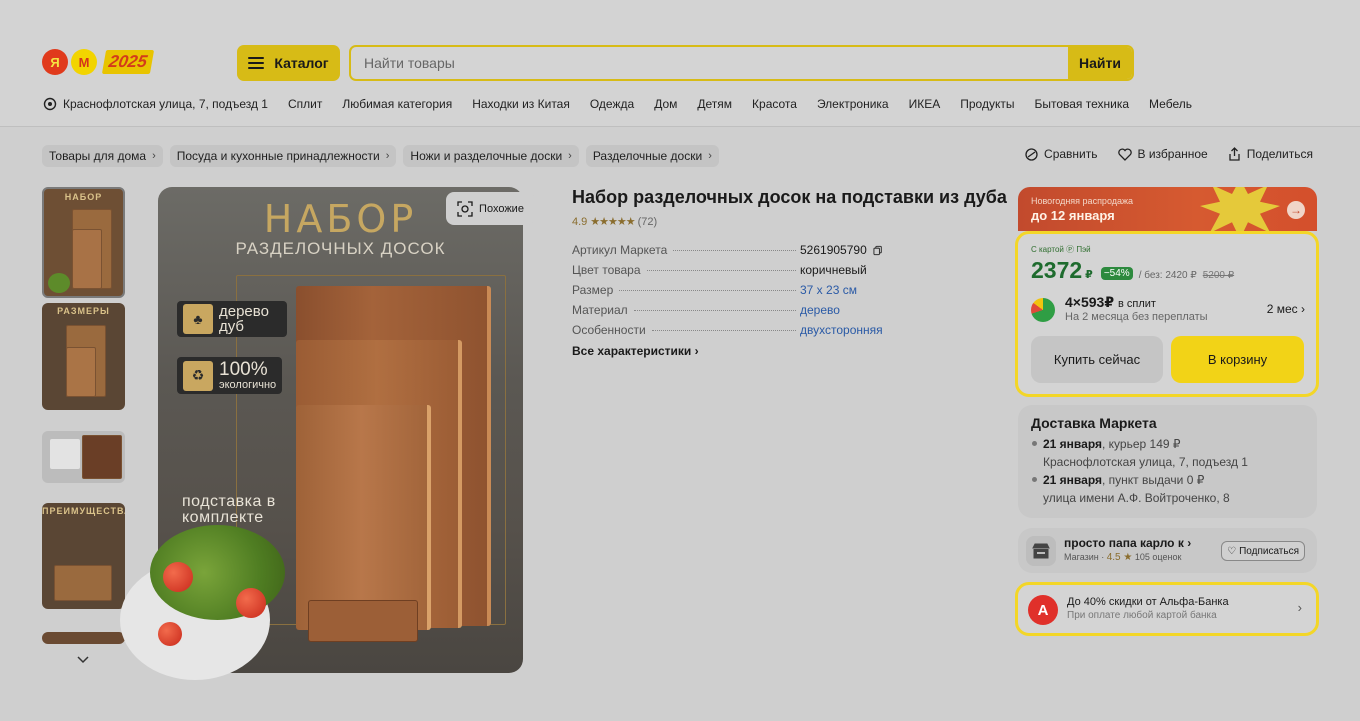 The width and height of the screenshot is (1360, 721). Describe the element at coordinates (1061, 249) in the screenshot. I see `card-label: С картой Ⓟ Пэй` at that location.